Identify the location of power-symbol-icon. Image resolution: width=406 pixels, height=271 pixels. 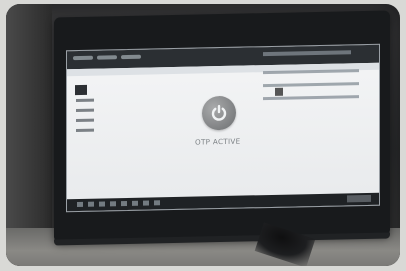
(219, 112).